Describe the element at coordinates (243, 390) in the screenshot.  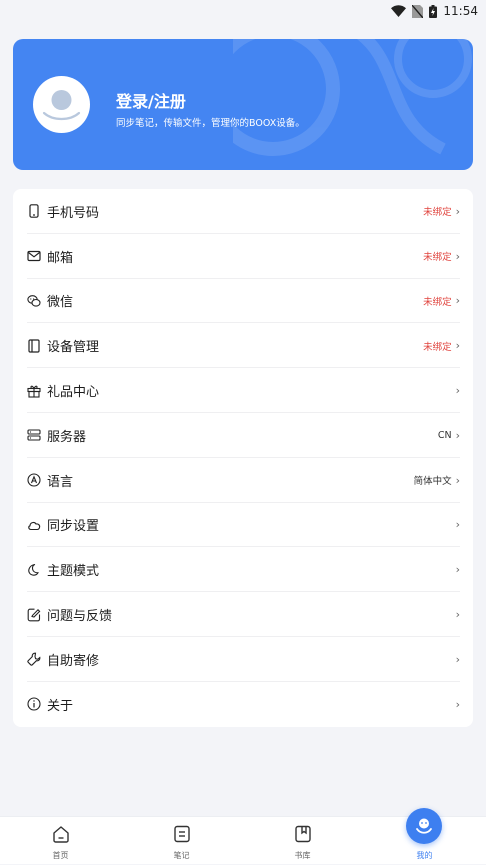
I see `menu-item-gift: 礼品中心 ›` at that location.